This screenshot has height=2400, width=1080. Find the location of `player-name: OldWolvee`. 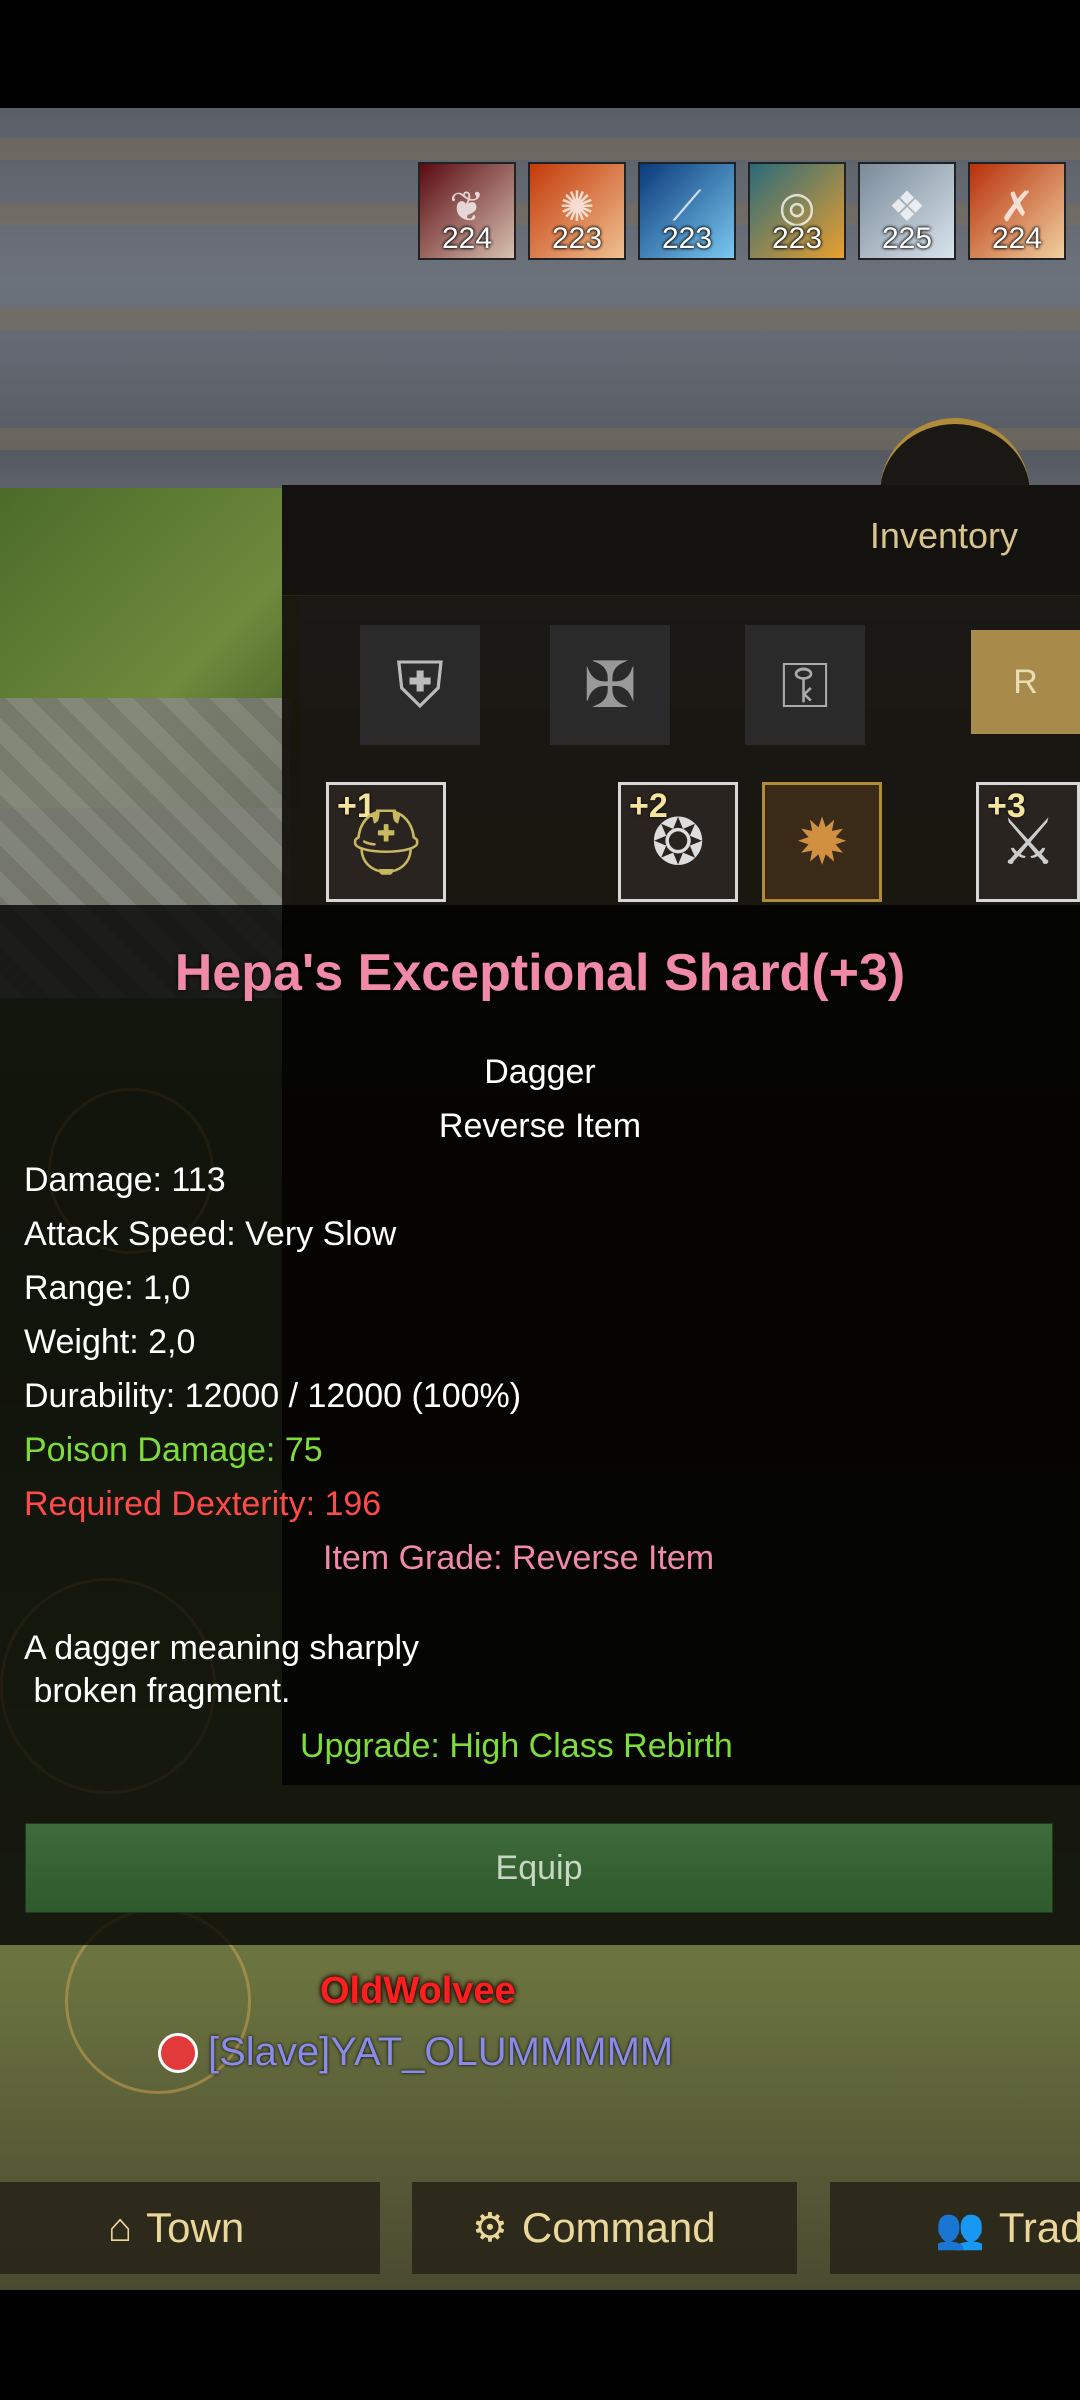

player-name: OldWolvee is located at coordinates (418, 1991).